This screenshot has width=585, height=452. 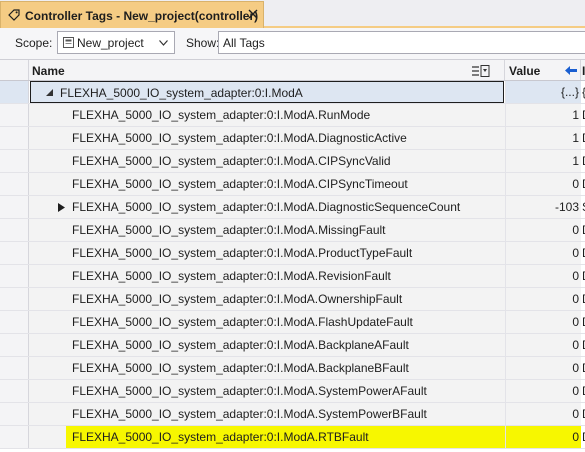 I want to click on show-filter-field: All Tags, so click(x=401, y=42).